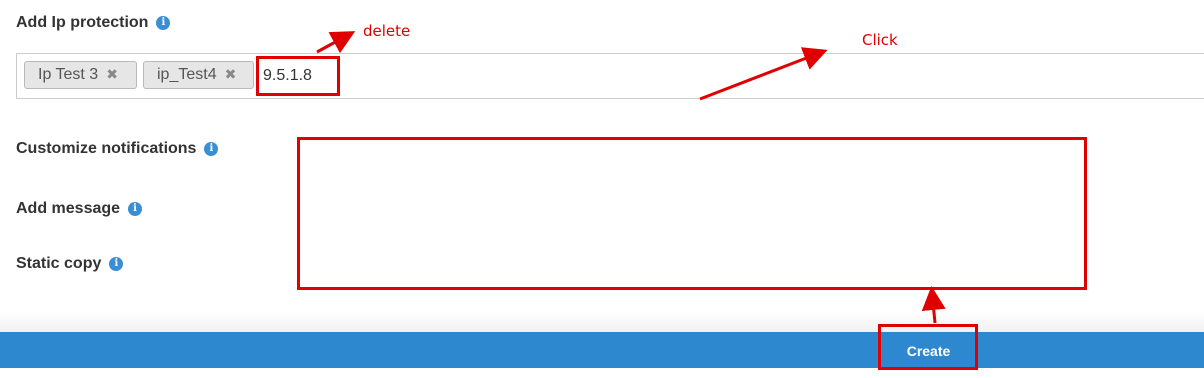 This screenshot has width=1204, height=378. I want to click on create-arrow, so click(933, 305).